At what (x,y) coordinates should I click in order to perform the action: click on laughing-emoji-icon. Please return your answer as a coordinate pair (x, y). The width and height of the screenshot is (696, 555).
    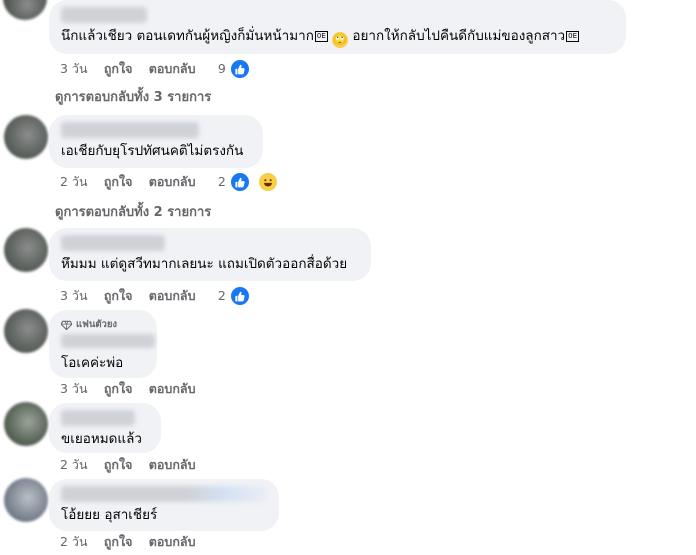
    Looking at the image, I should click on (267, 182).